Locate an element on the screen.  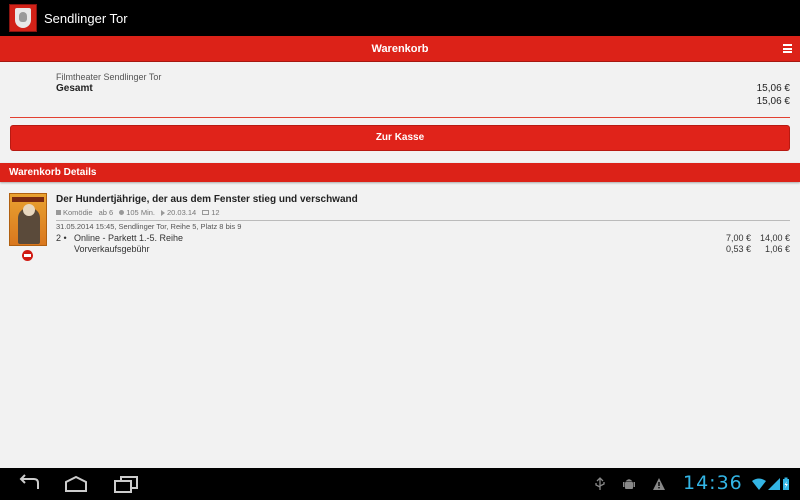
system-nav-bar: 14:36 is located at coordinates (400, 484).